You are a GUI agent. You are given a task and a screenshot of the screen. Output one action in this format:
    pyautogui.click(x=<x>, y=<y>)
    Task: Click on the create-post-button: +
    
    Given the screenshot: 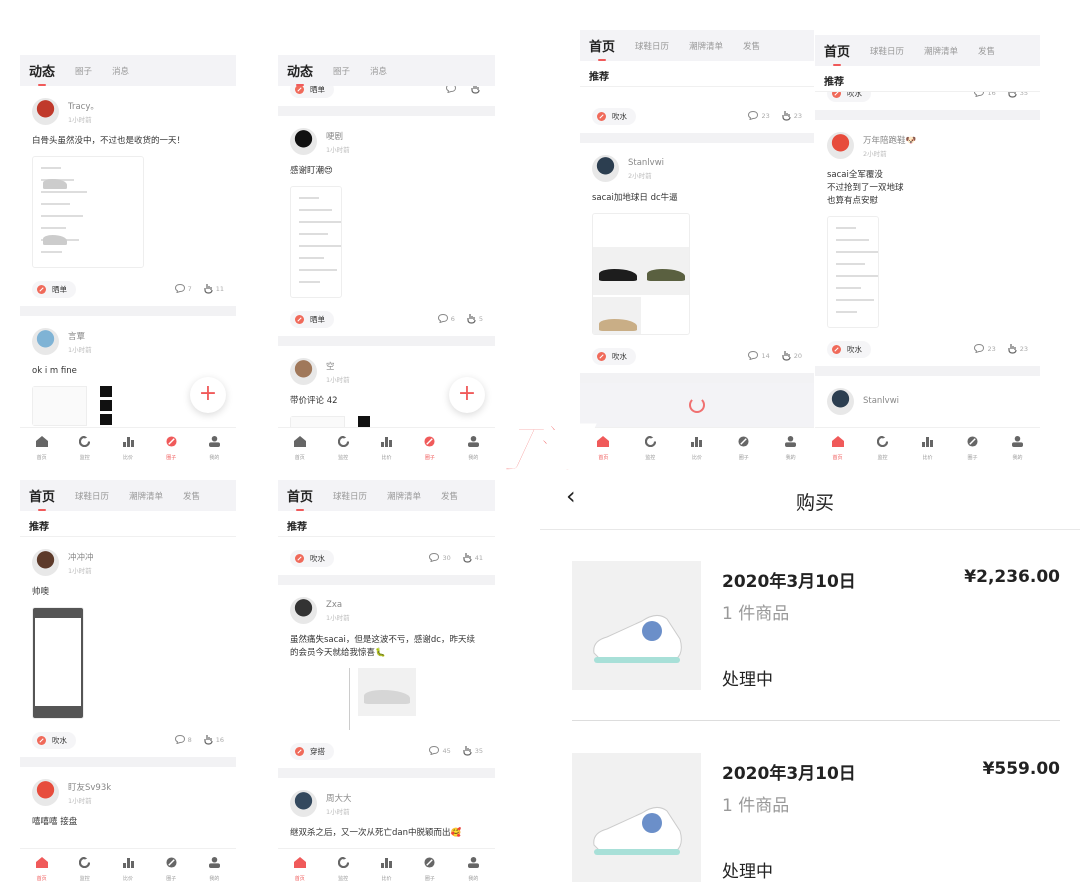 What is the action you would take?
    pyautogui.click(x=467, y=395)
    